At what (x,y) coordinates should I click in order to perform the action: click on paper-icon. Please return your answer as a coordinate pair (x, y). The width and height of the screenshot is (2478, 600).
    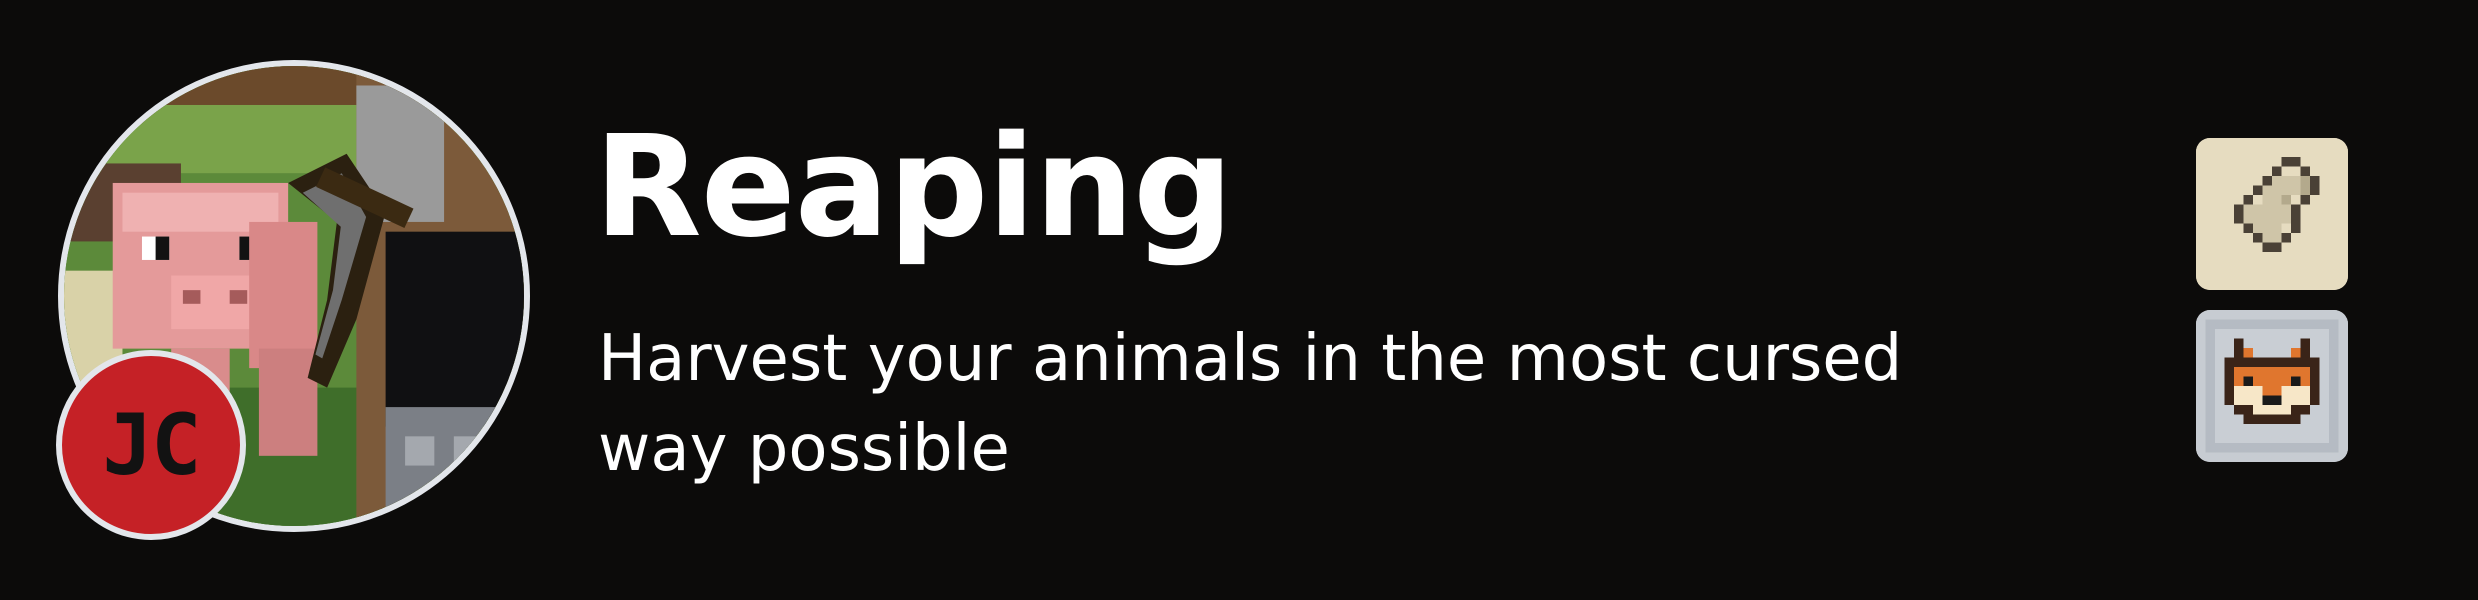
    Looking at the image, I should click on (2272, 214).